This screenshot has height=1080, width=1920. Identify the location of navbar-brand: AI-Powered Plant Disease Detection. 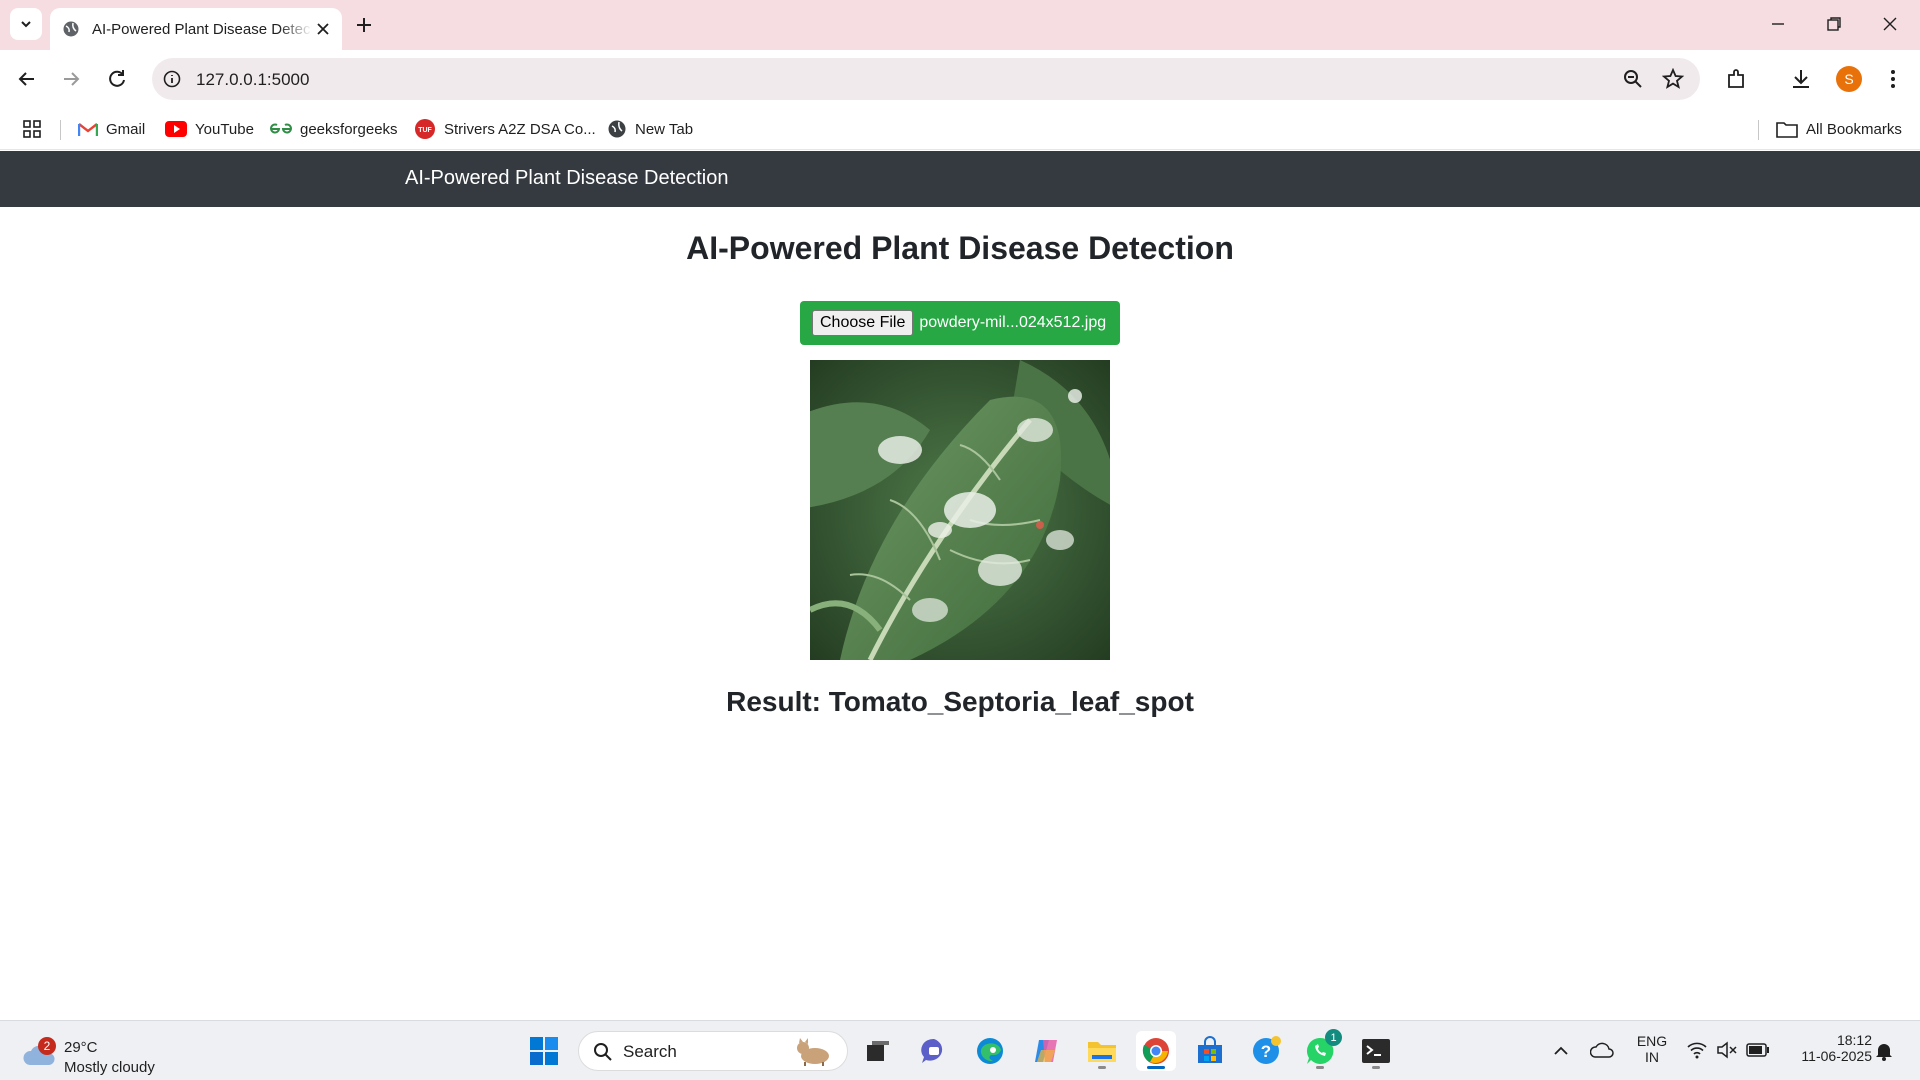
(567, 178).